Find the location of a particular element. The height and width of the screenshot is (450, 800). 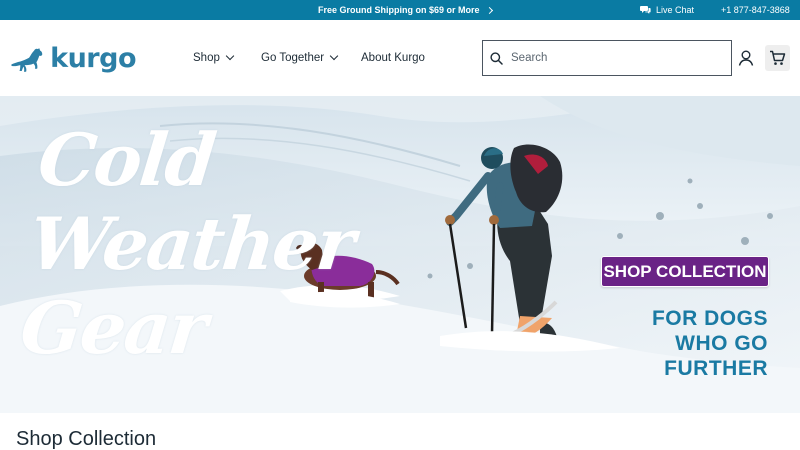

nav-about-label: About Kurgo is located at coordinates (393, 58).